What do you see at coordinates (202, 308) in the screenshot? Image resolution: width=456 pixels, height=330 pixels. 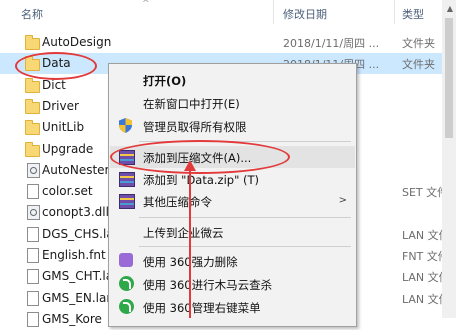 I see `menu-item-label: 使用 360管理右键菜单` at bounding box center [202, 308].